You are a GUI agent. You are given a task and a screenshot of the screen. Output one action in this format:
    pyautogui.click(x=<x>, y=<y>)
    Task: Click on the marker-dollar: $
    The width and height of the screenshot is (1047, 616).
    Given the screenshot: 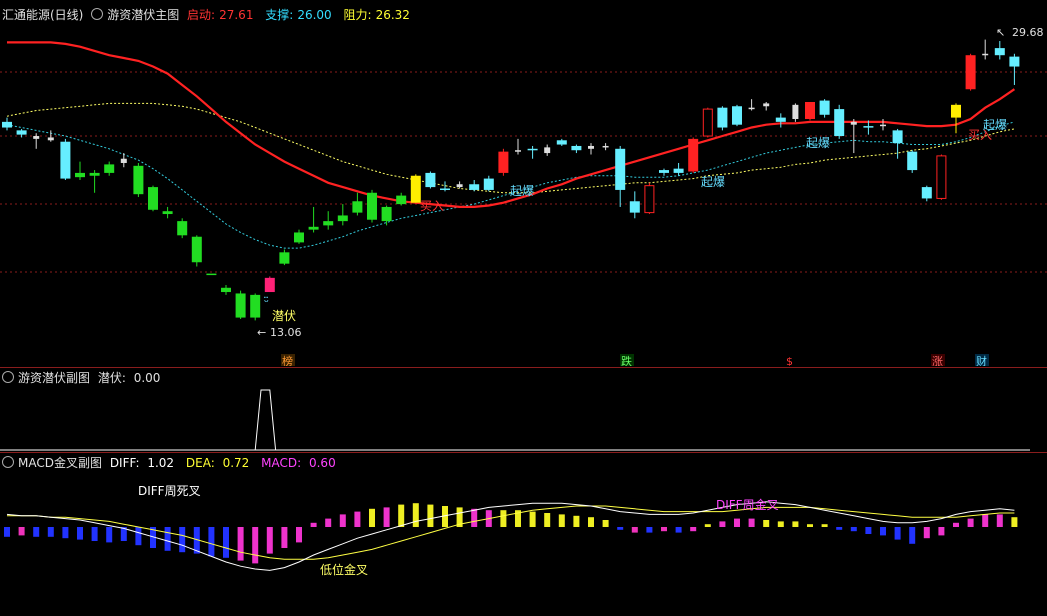 What is the action you would take?
    pyautogui.click(x=789, y=360)
    